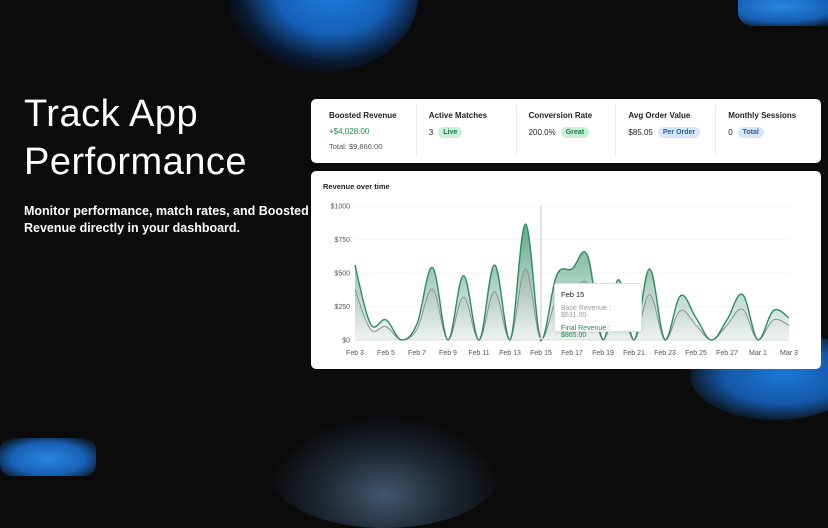 The height and width of the screenshot is (528, 828). I want to click on status-badge-per-order: Per Order, so click(679, 132).